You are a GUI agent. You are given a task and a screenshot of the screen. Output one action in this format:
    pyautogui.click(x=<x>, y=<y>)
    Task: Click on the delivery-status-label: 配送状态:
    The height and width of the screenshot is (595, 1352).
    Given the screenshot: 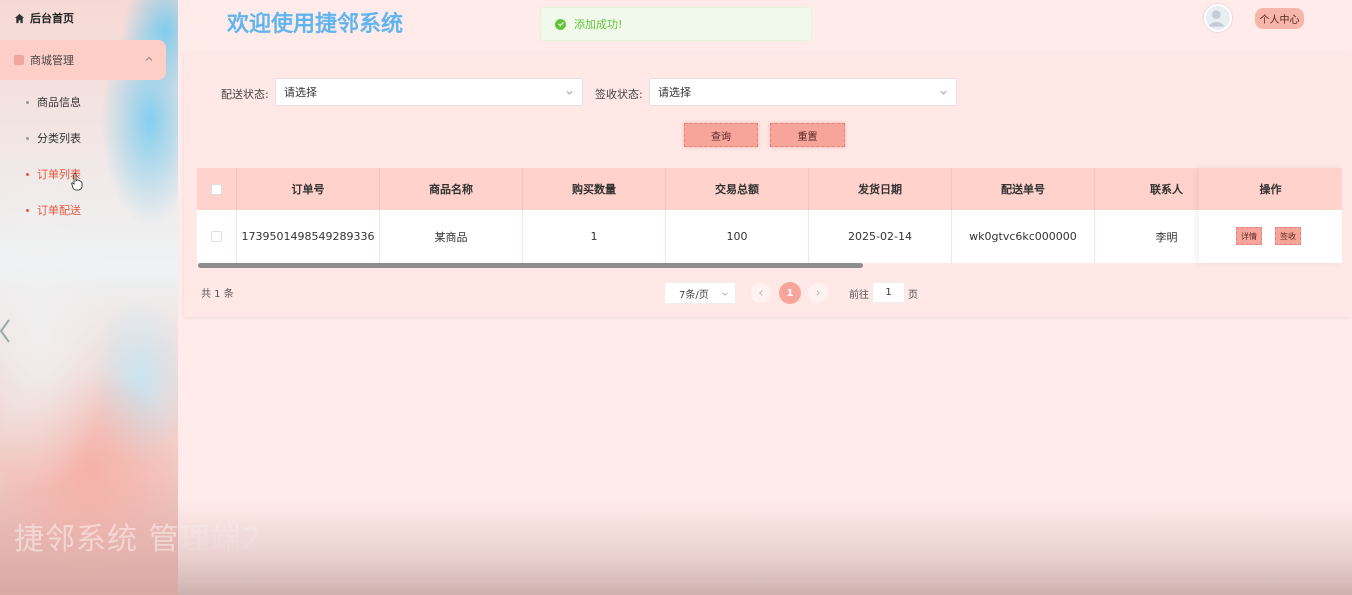 What is the action you would take?
    pyautogui.click(x=245, y=94)
    